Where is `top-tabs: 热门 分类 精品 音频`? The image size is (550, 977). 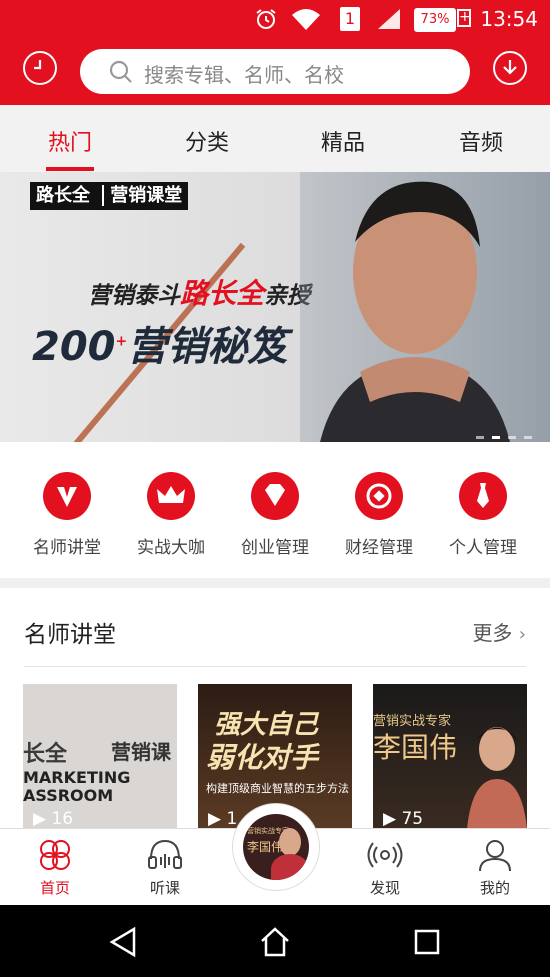 top-tabs: 热门 分类 精品 音频 is located at coordinates (275, 139).